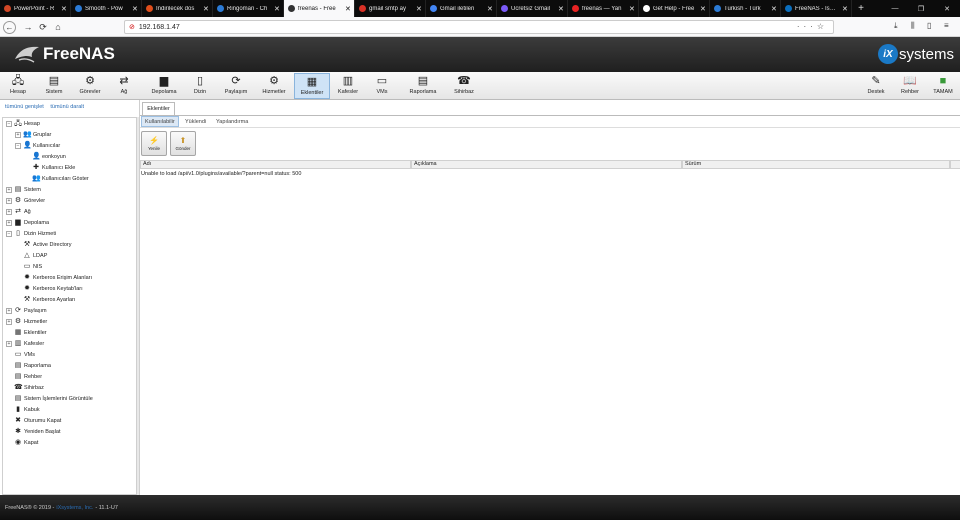  What do you see at coordinates (461, 8) in the screenshot?
I see `browser-tab: Gmail iletileri ✕` at bounding box center [461, 8].